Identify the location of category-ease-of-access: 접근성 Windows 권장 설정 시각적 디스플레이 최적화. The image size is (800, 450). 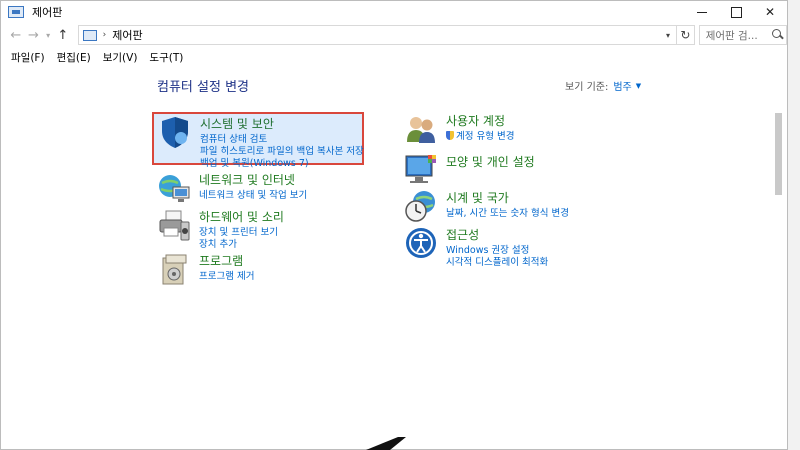
(476, 247).